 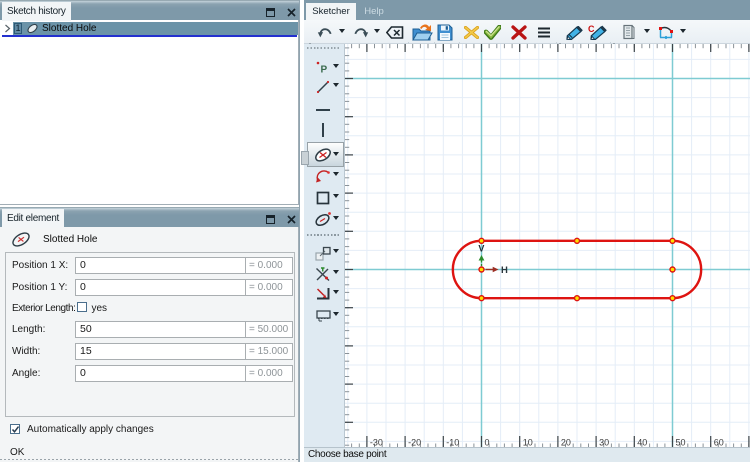 What do you see at coordinates (324, 70) in the screenshot?
I see `svg-text: P` at bounding box center [324, 70].